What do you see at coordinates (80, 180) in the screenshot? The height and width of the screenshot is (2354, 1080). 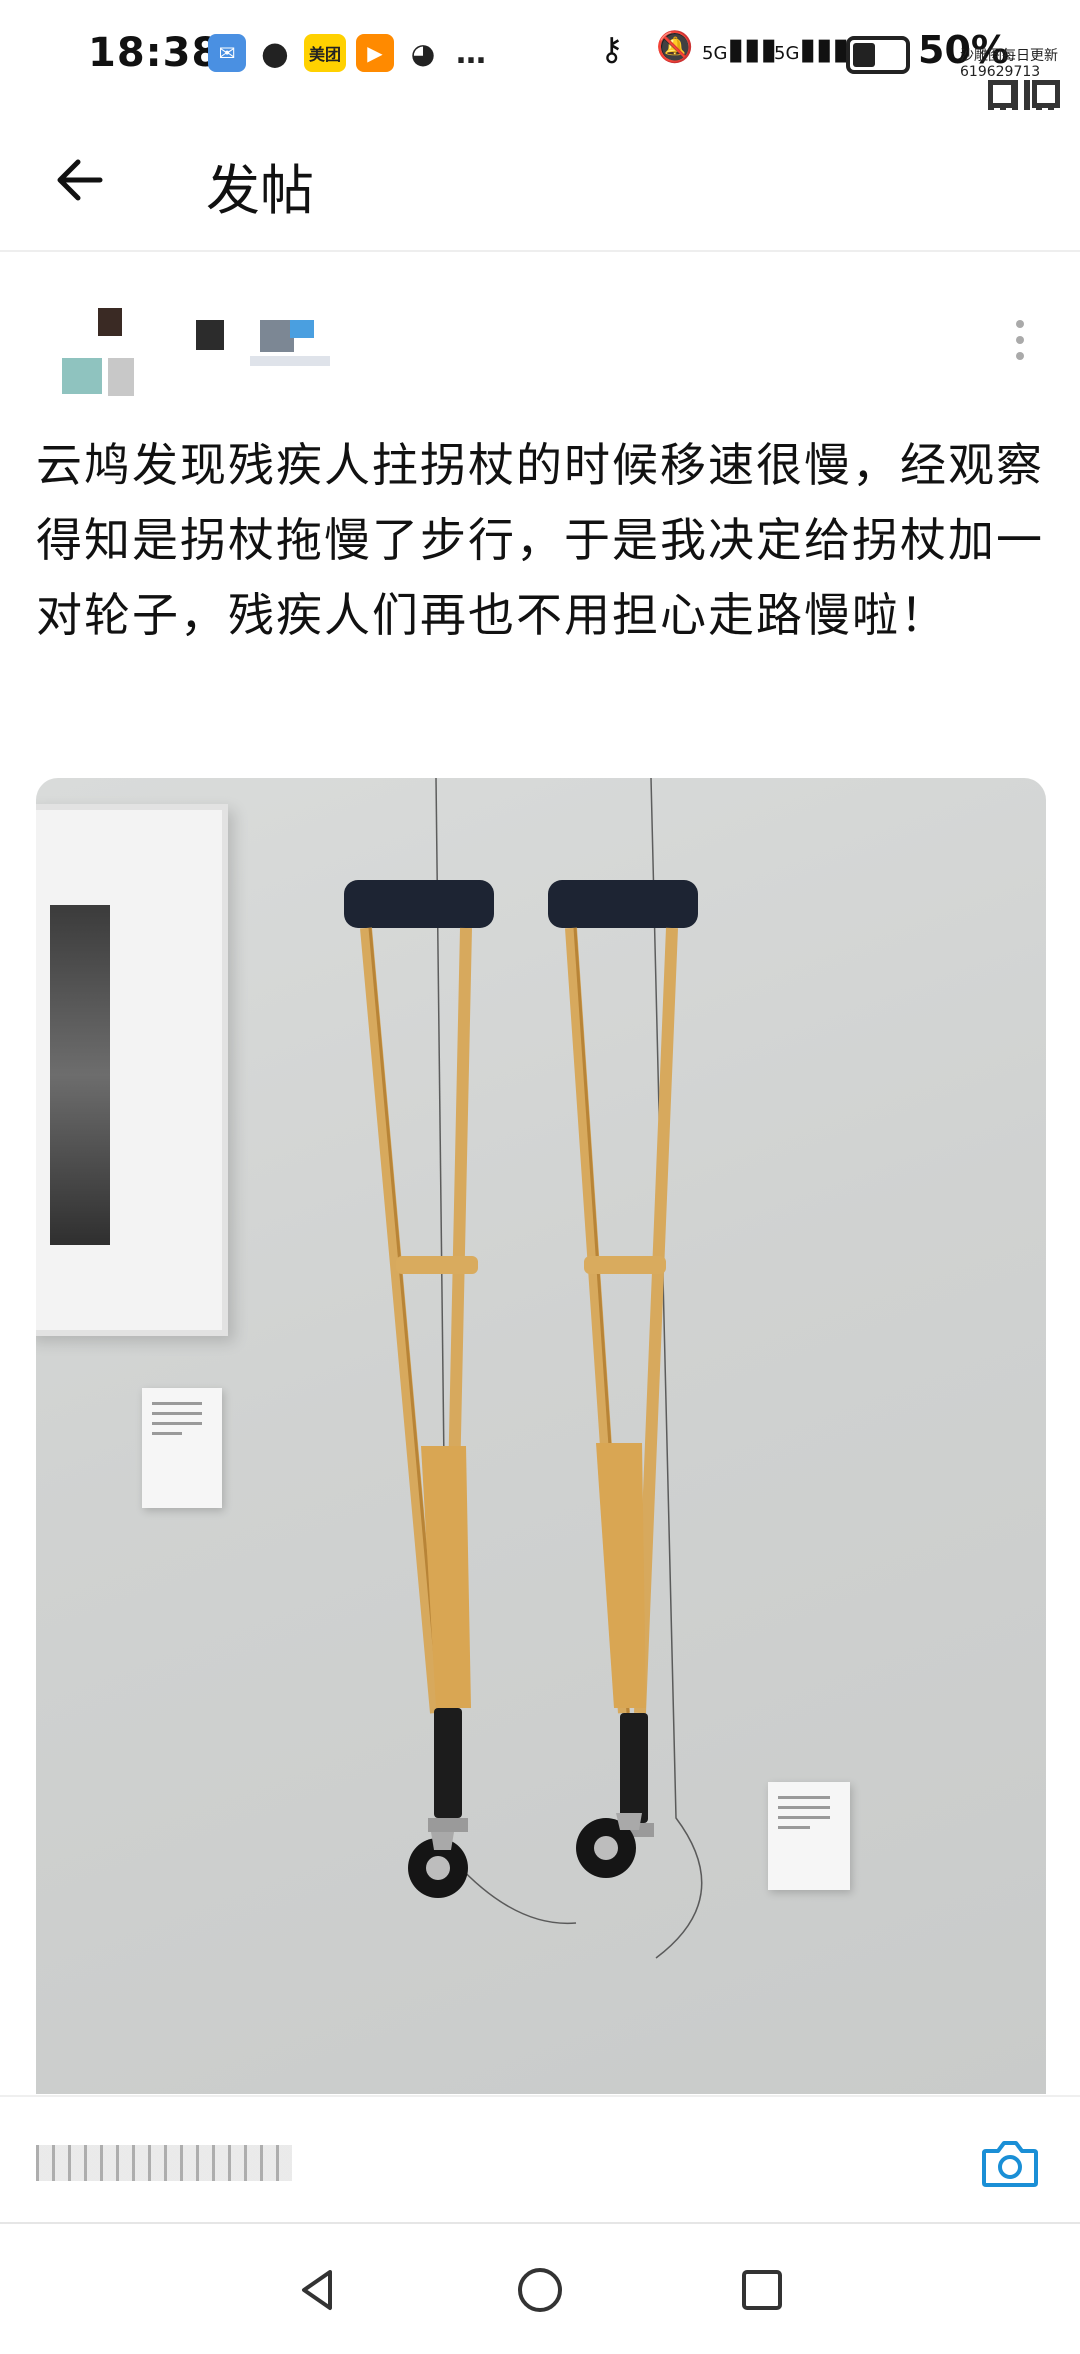 I see `back-arrow-icon` at bounding box center [80, 180].